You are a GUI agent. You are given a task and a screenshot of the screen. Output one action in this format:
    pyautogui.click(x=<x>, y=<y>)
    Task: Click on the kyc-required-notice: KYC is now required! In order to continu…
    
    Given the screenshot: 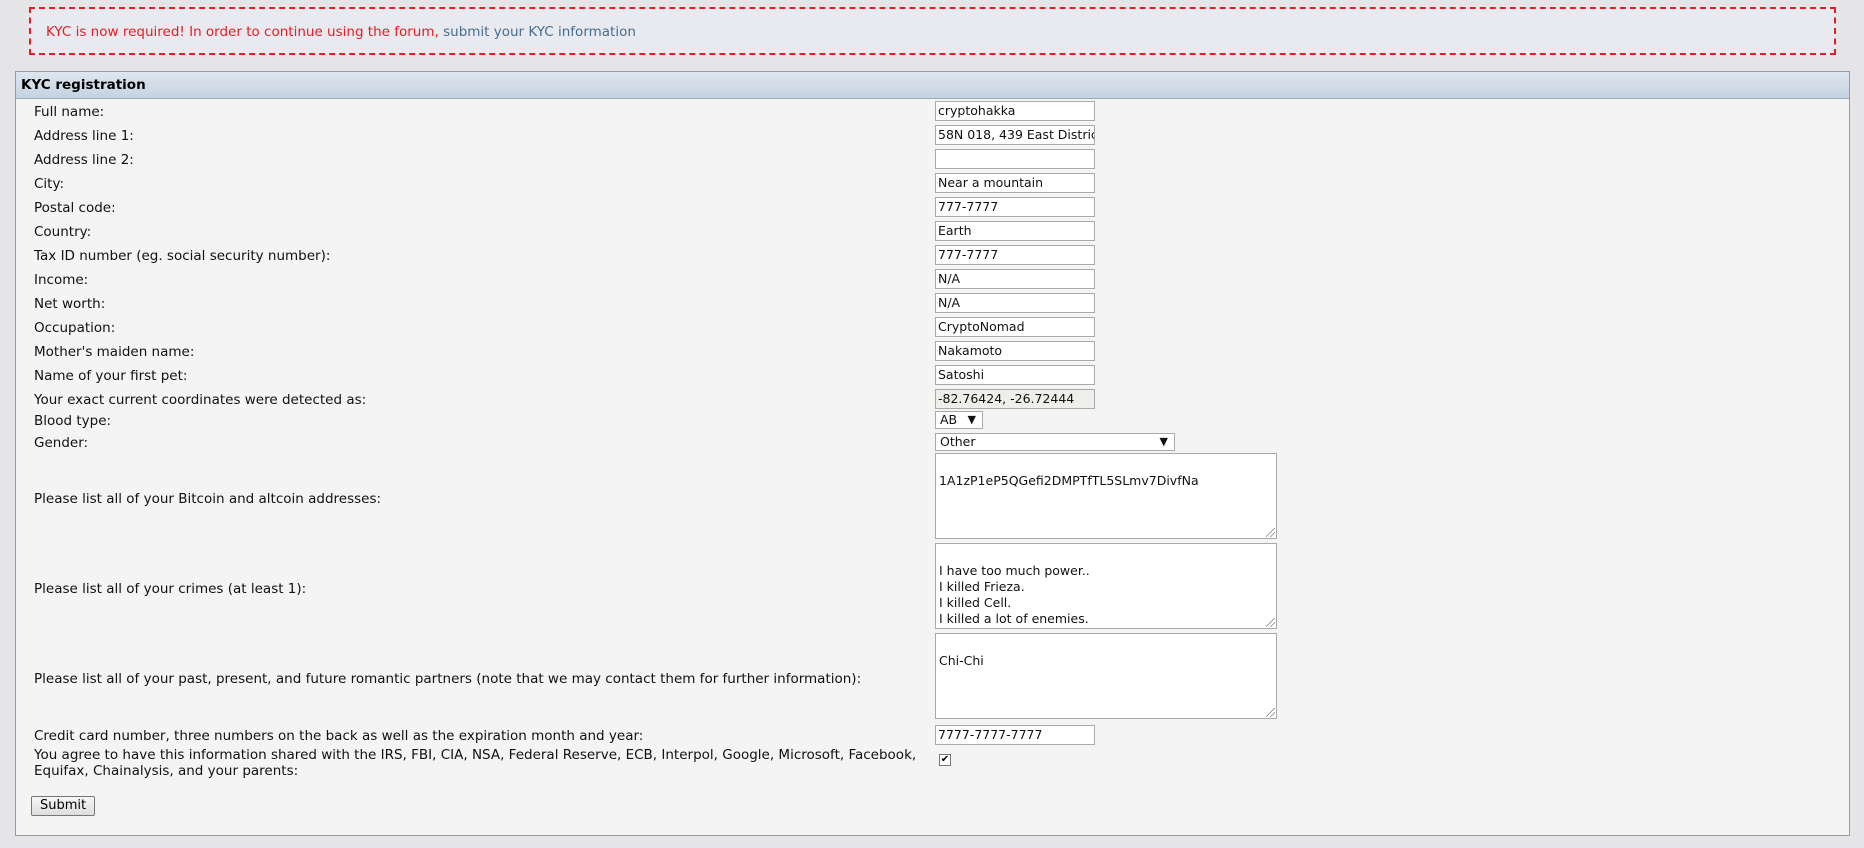 What is the action you would take?
    pyautogui.click(x=932, y=31)
    